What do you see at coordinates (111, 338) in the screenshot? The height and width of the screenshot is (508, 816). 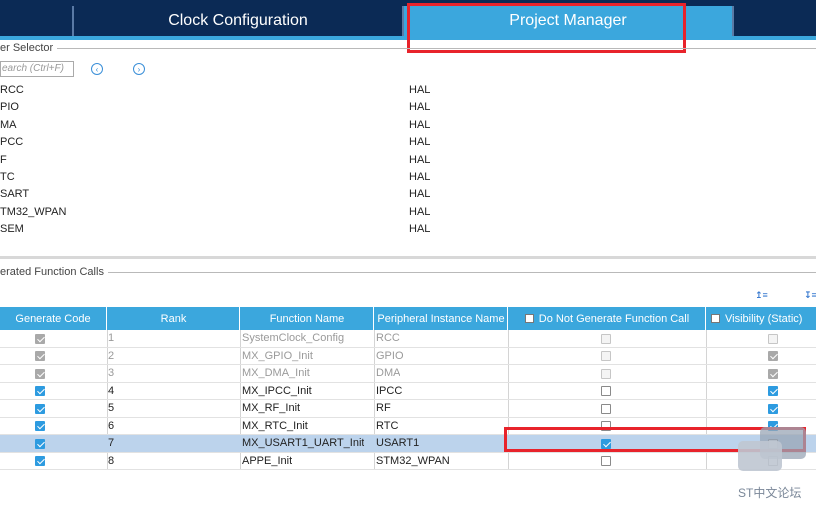 I see `rank-cell: 1` at bounding box center [111, 338].